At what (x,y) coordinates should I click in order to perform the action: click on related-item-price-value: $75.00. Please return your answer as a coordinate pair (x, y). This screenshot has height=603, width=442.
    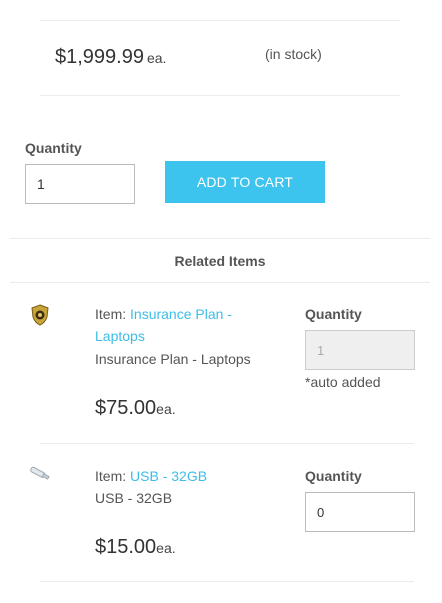
    Looking at the image, I should click on (126, 408).